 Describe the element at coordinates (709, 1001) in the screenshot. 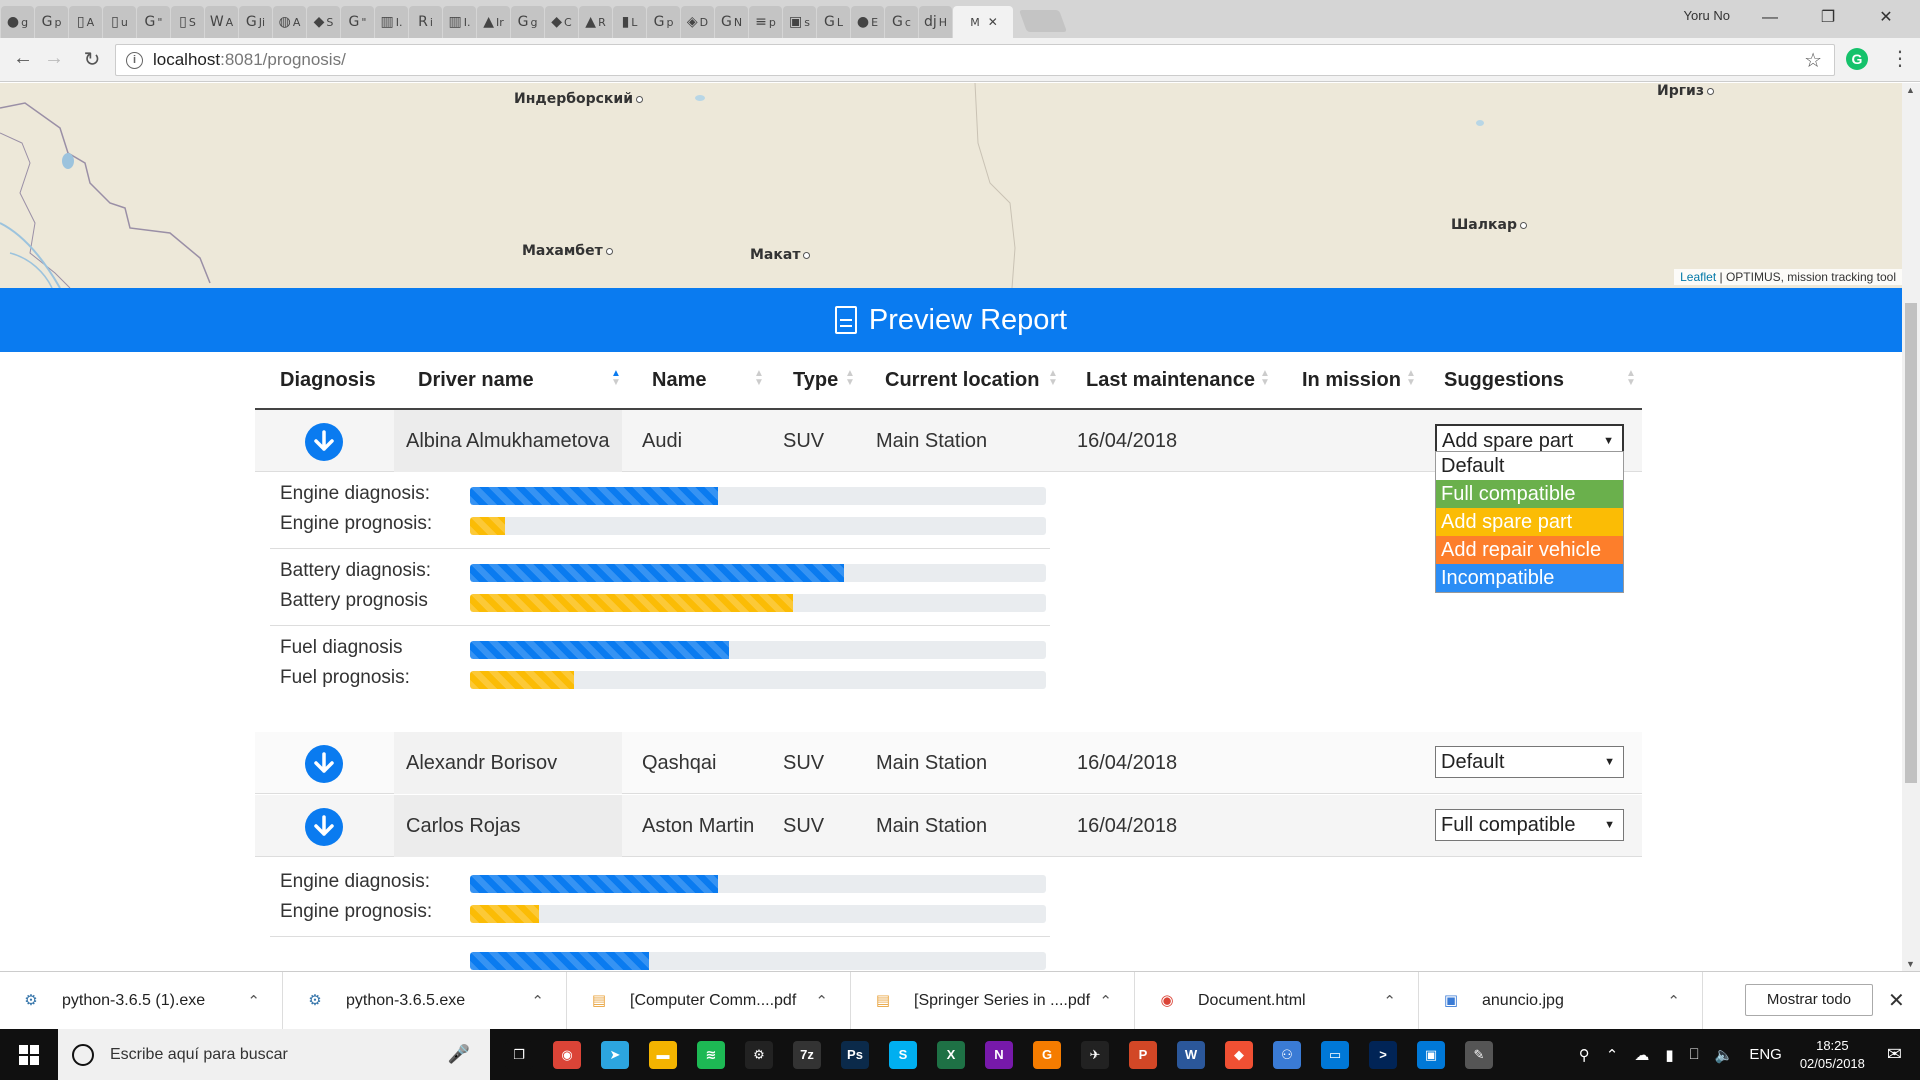

I see `download-item: ▤ [Computer Comm....pdf ⌃` at that location.